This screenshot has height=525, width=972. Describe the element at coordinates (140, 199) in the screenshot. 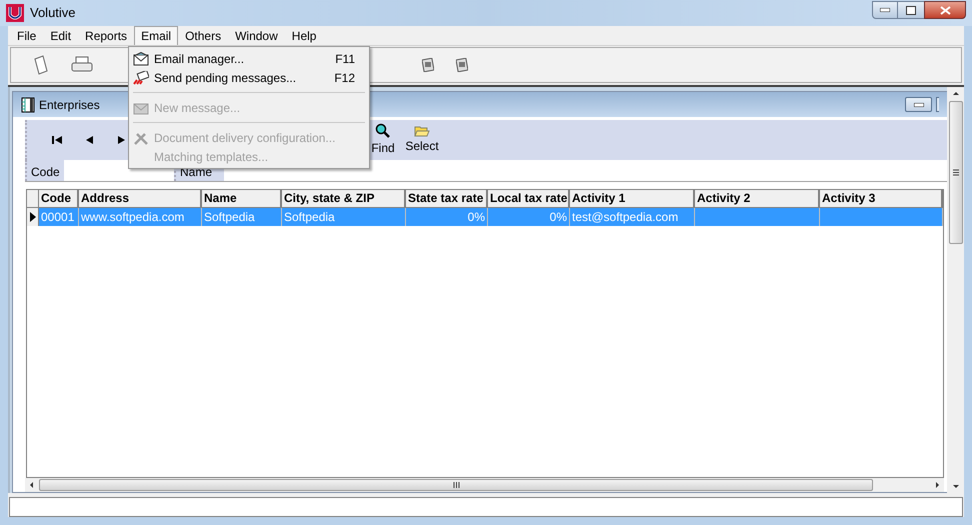

I see `column-header: Address` at that location.